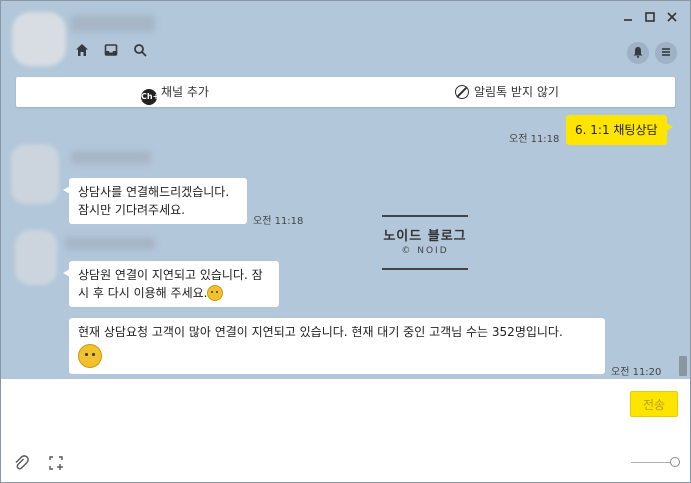 The image size is (691, 483). Describe the element at coordinates (154, 192) in the screenshot. I see `incoming-message-line: 상담사를 연결해드리겠습니다.` at that location.